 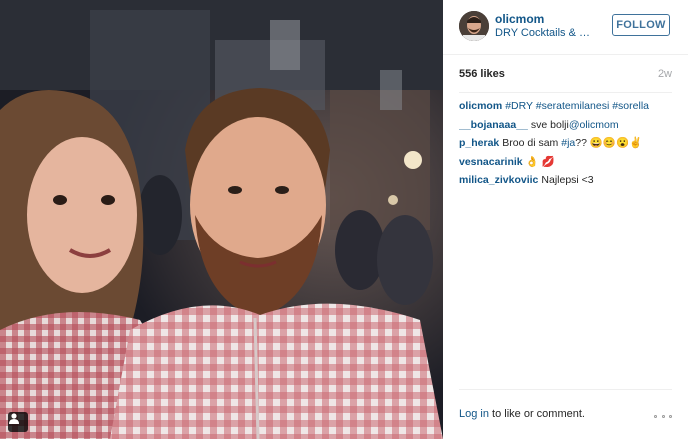 I want to click on more-options-icon, so click(x=663, y=416).